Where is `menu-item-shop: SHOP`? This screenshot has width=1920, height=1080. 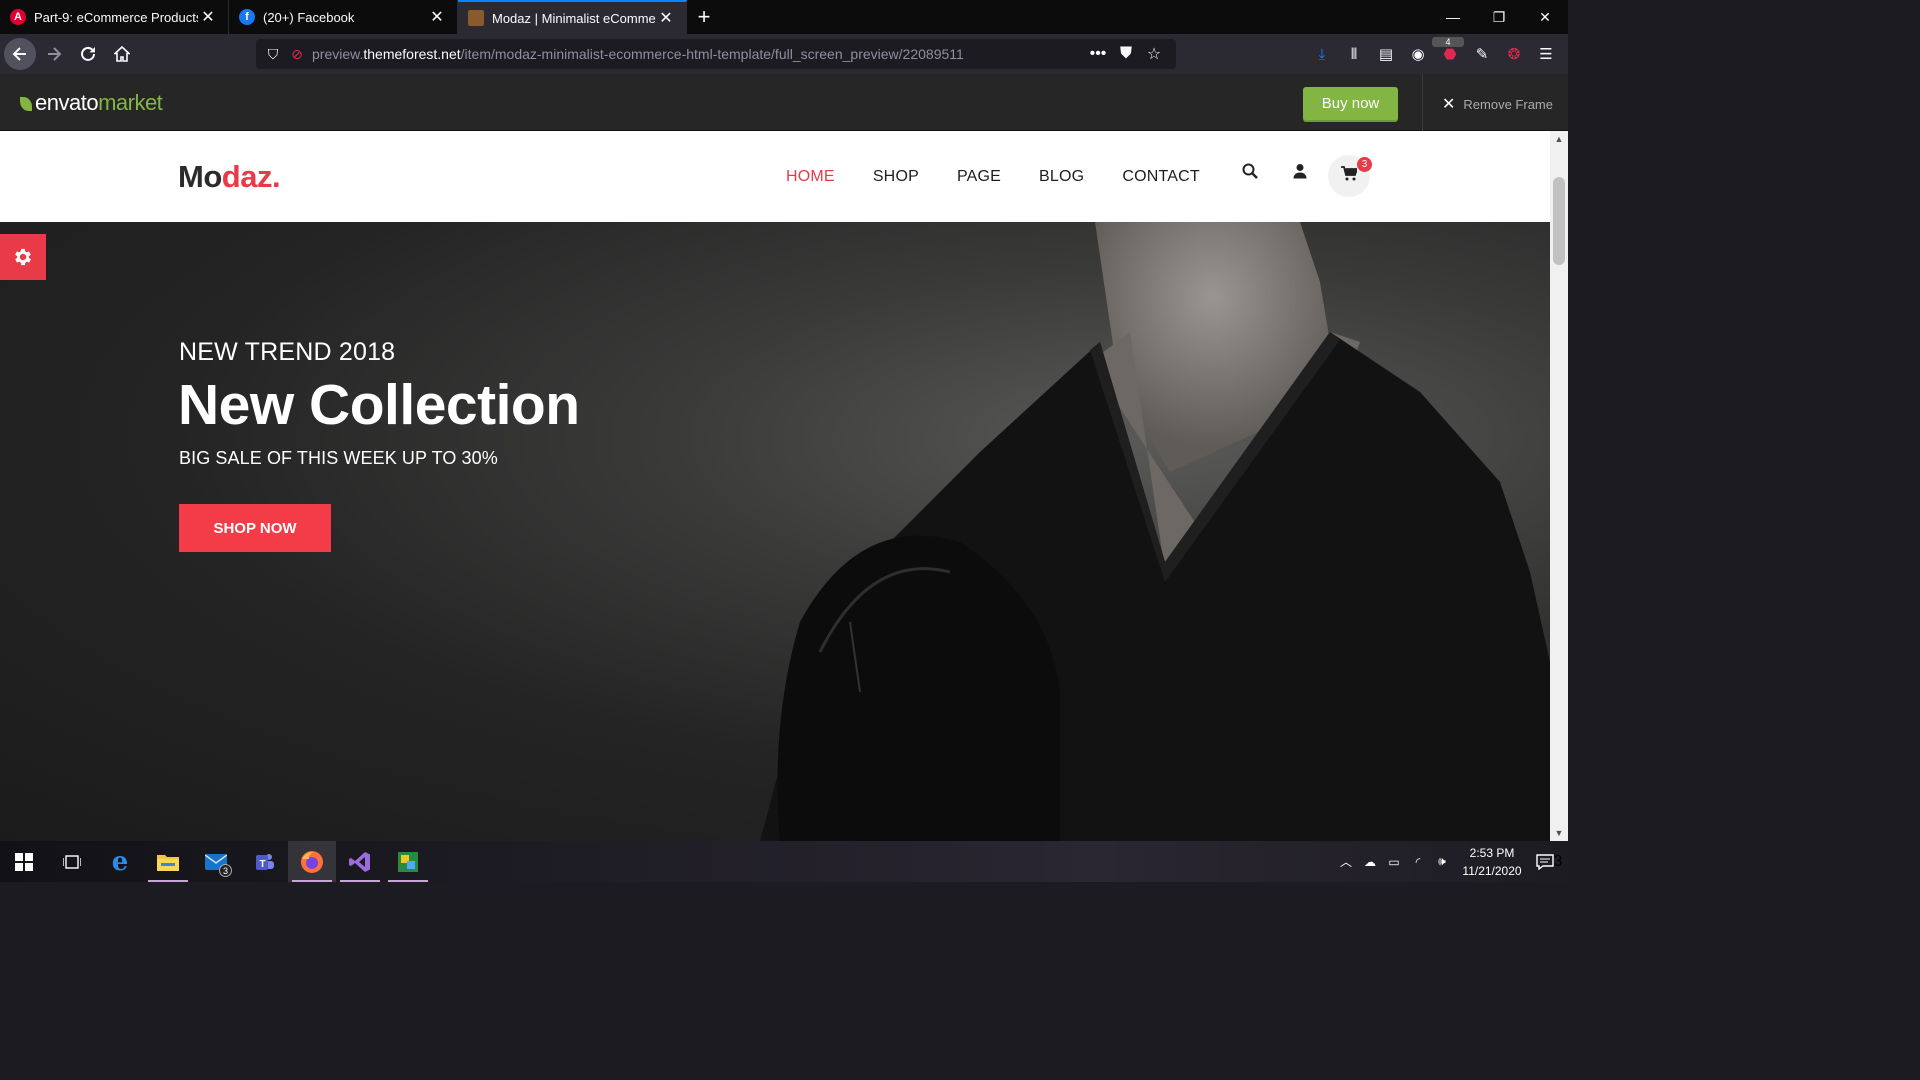
menu-item-shop: SHOP is located at coordinates (896, 177).